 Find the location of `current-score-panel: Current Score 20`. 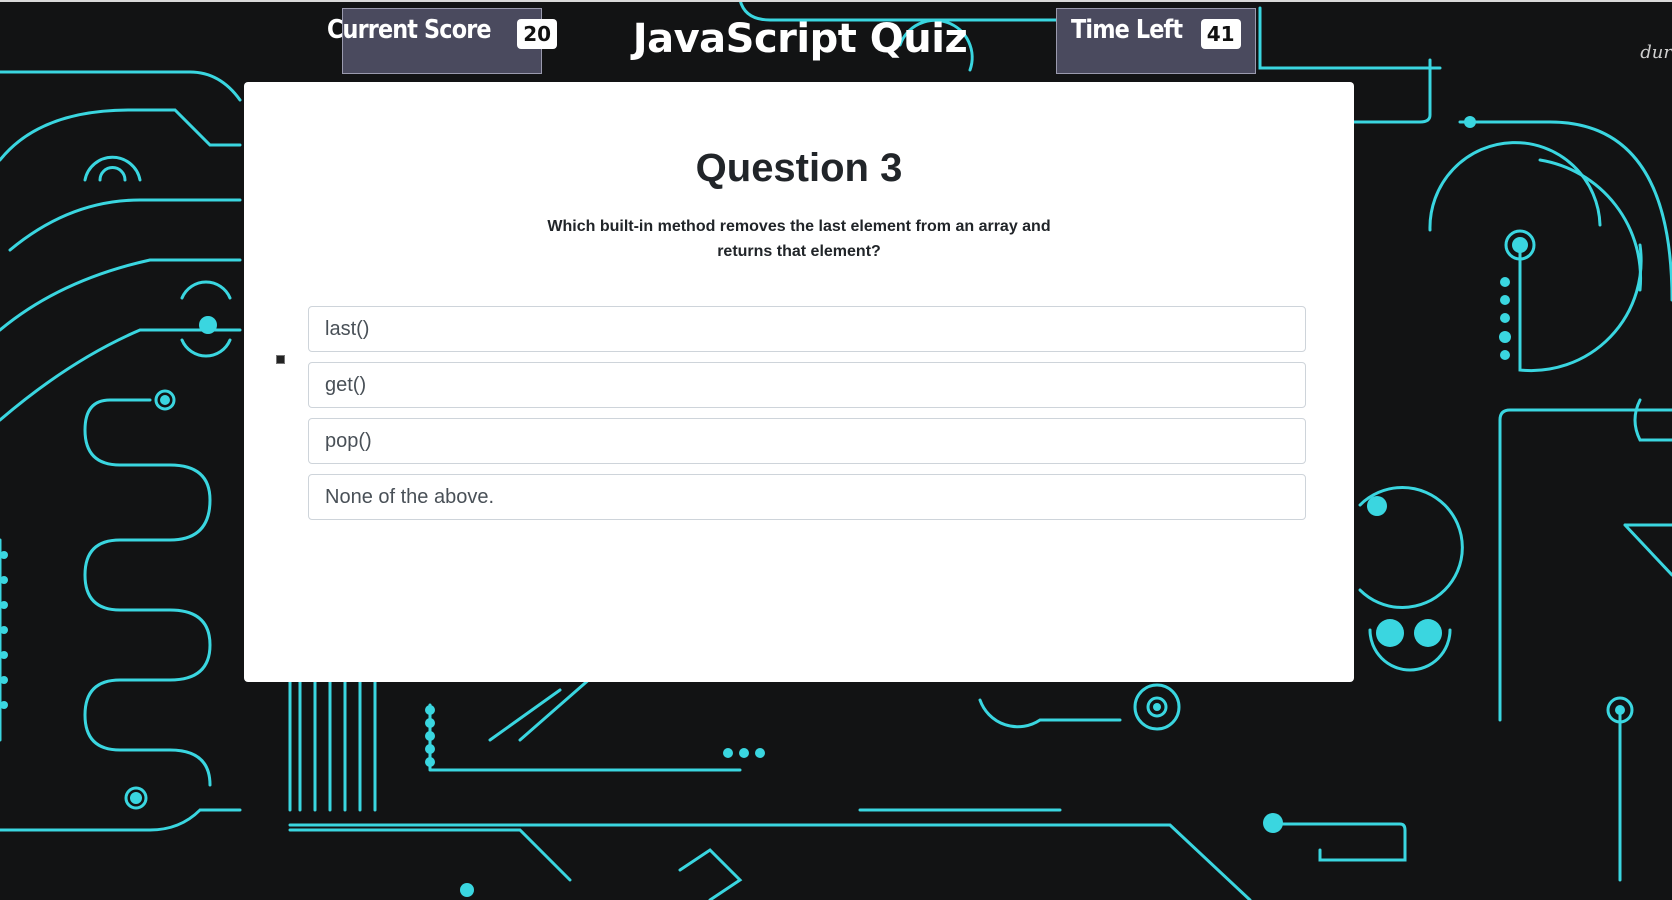

current-score-panel: Current Score 20 is located at coordinates (442, 41).